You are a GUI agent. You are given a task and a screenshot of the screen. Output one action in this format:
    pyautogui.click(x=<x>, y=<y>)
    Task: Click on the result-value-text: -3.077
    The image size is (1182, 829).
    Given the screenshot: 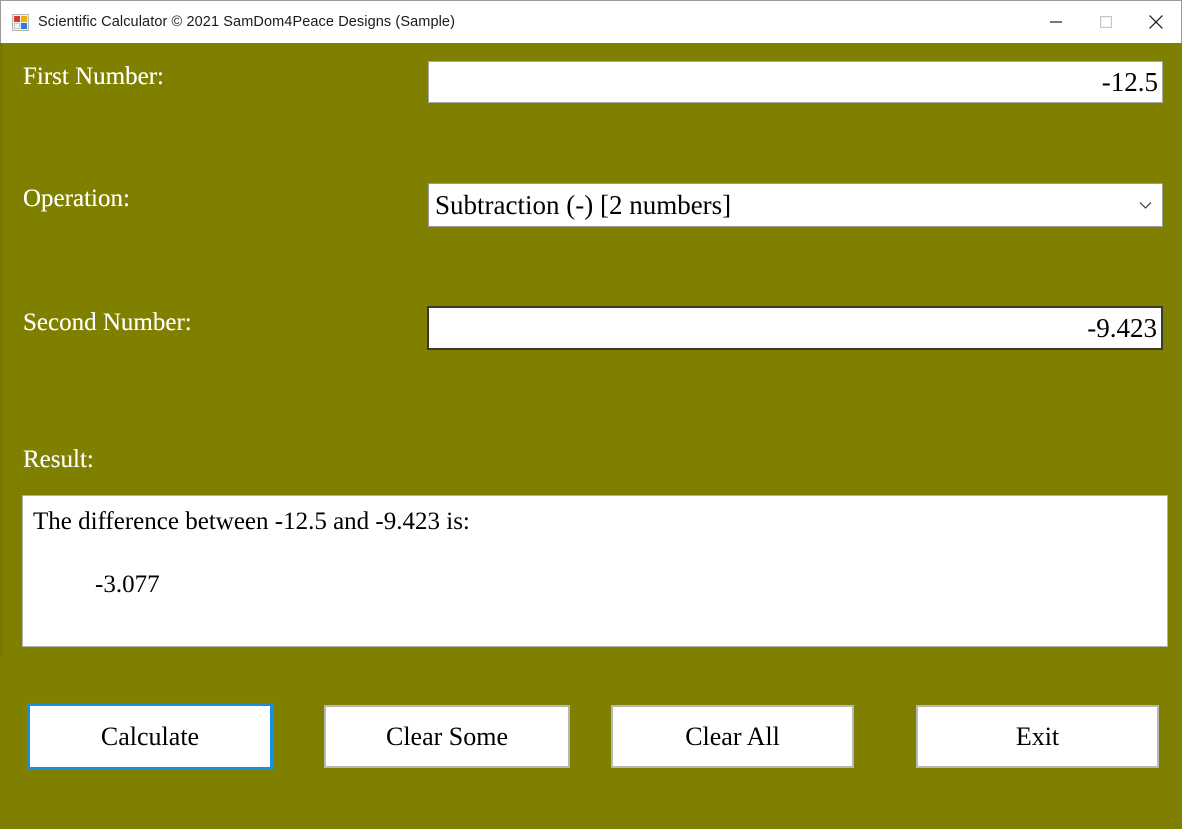 What is the action you would take?
    pyautogui.click(x=127, y=585)
    